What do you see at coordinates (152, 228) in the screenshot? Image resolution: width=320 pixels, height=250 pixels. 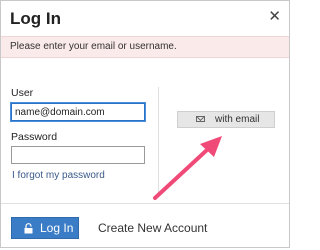 I see `create-account-link: Create New Account` at bounding box center [152, 228].